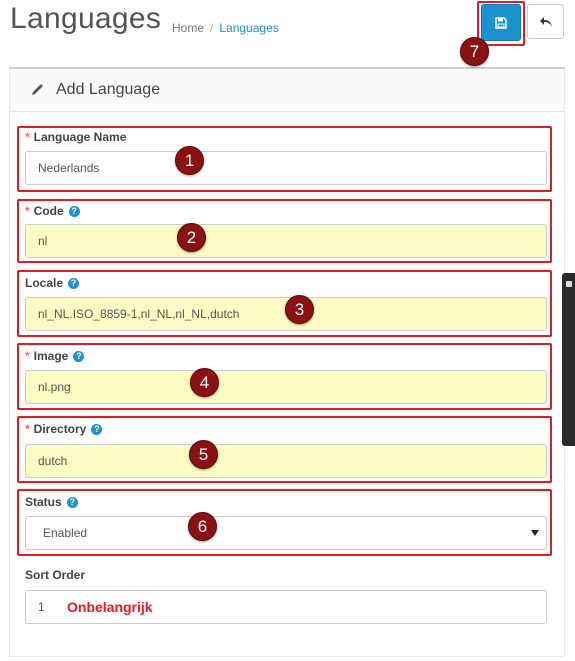  I want to click on directory-label: * Directory?, so click(64, 429).